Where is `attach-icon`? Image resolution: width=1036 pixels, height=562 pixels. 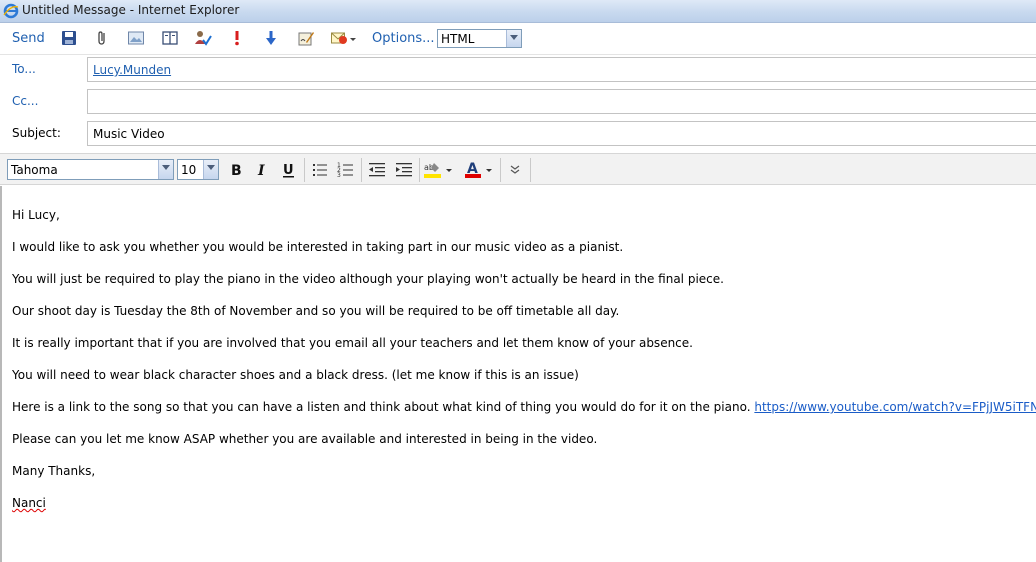
attach-icon is located at coordinates (102, 38).